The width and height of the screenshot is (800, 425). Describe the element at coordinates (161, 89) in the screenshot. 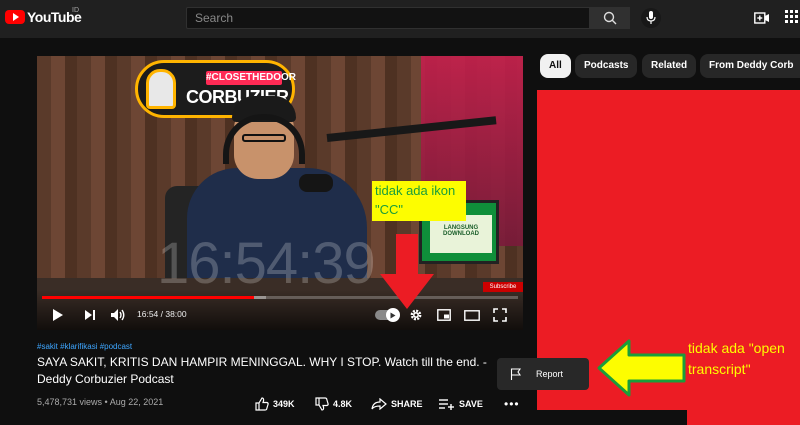

I see `neon-microphone-icon` at that location.